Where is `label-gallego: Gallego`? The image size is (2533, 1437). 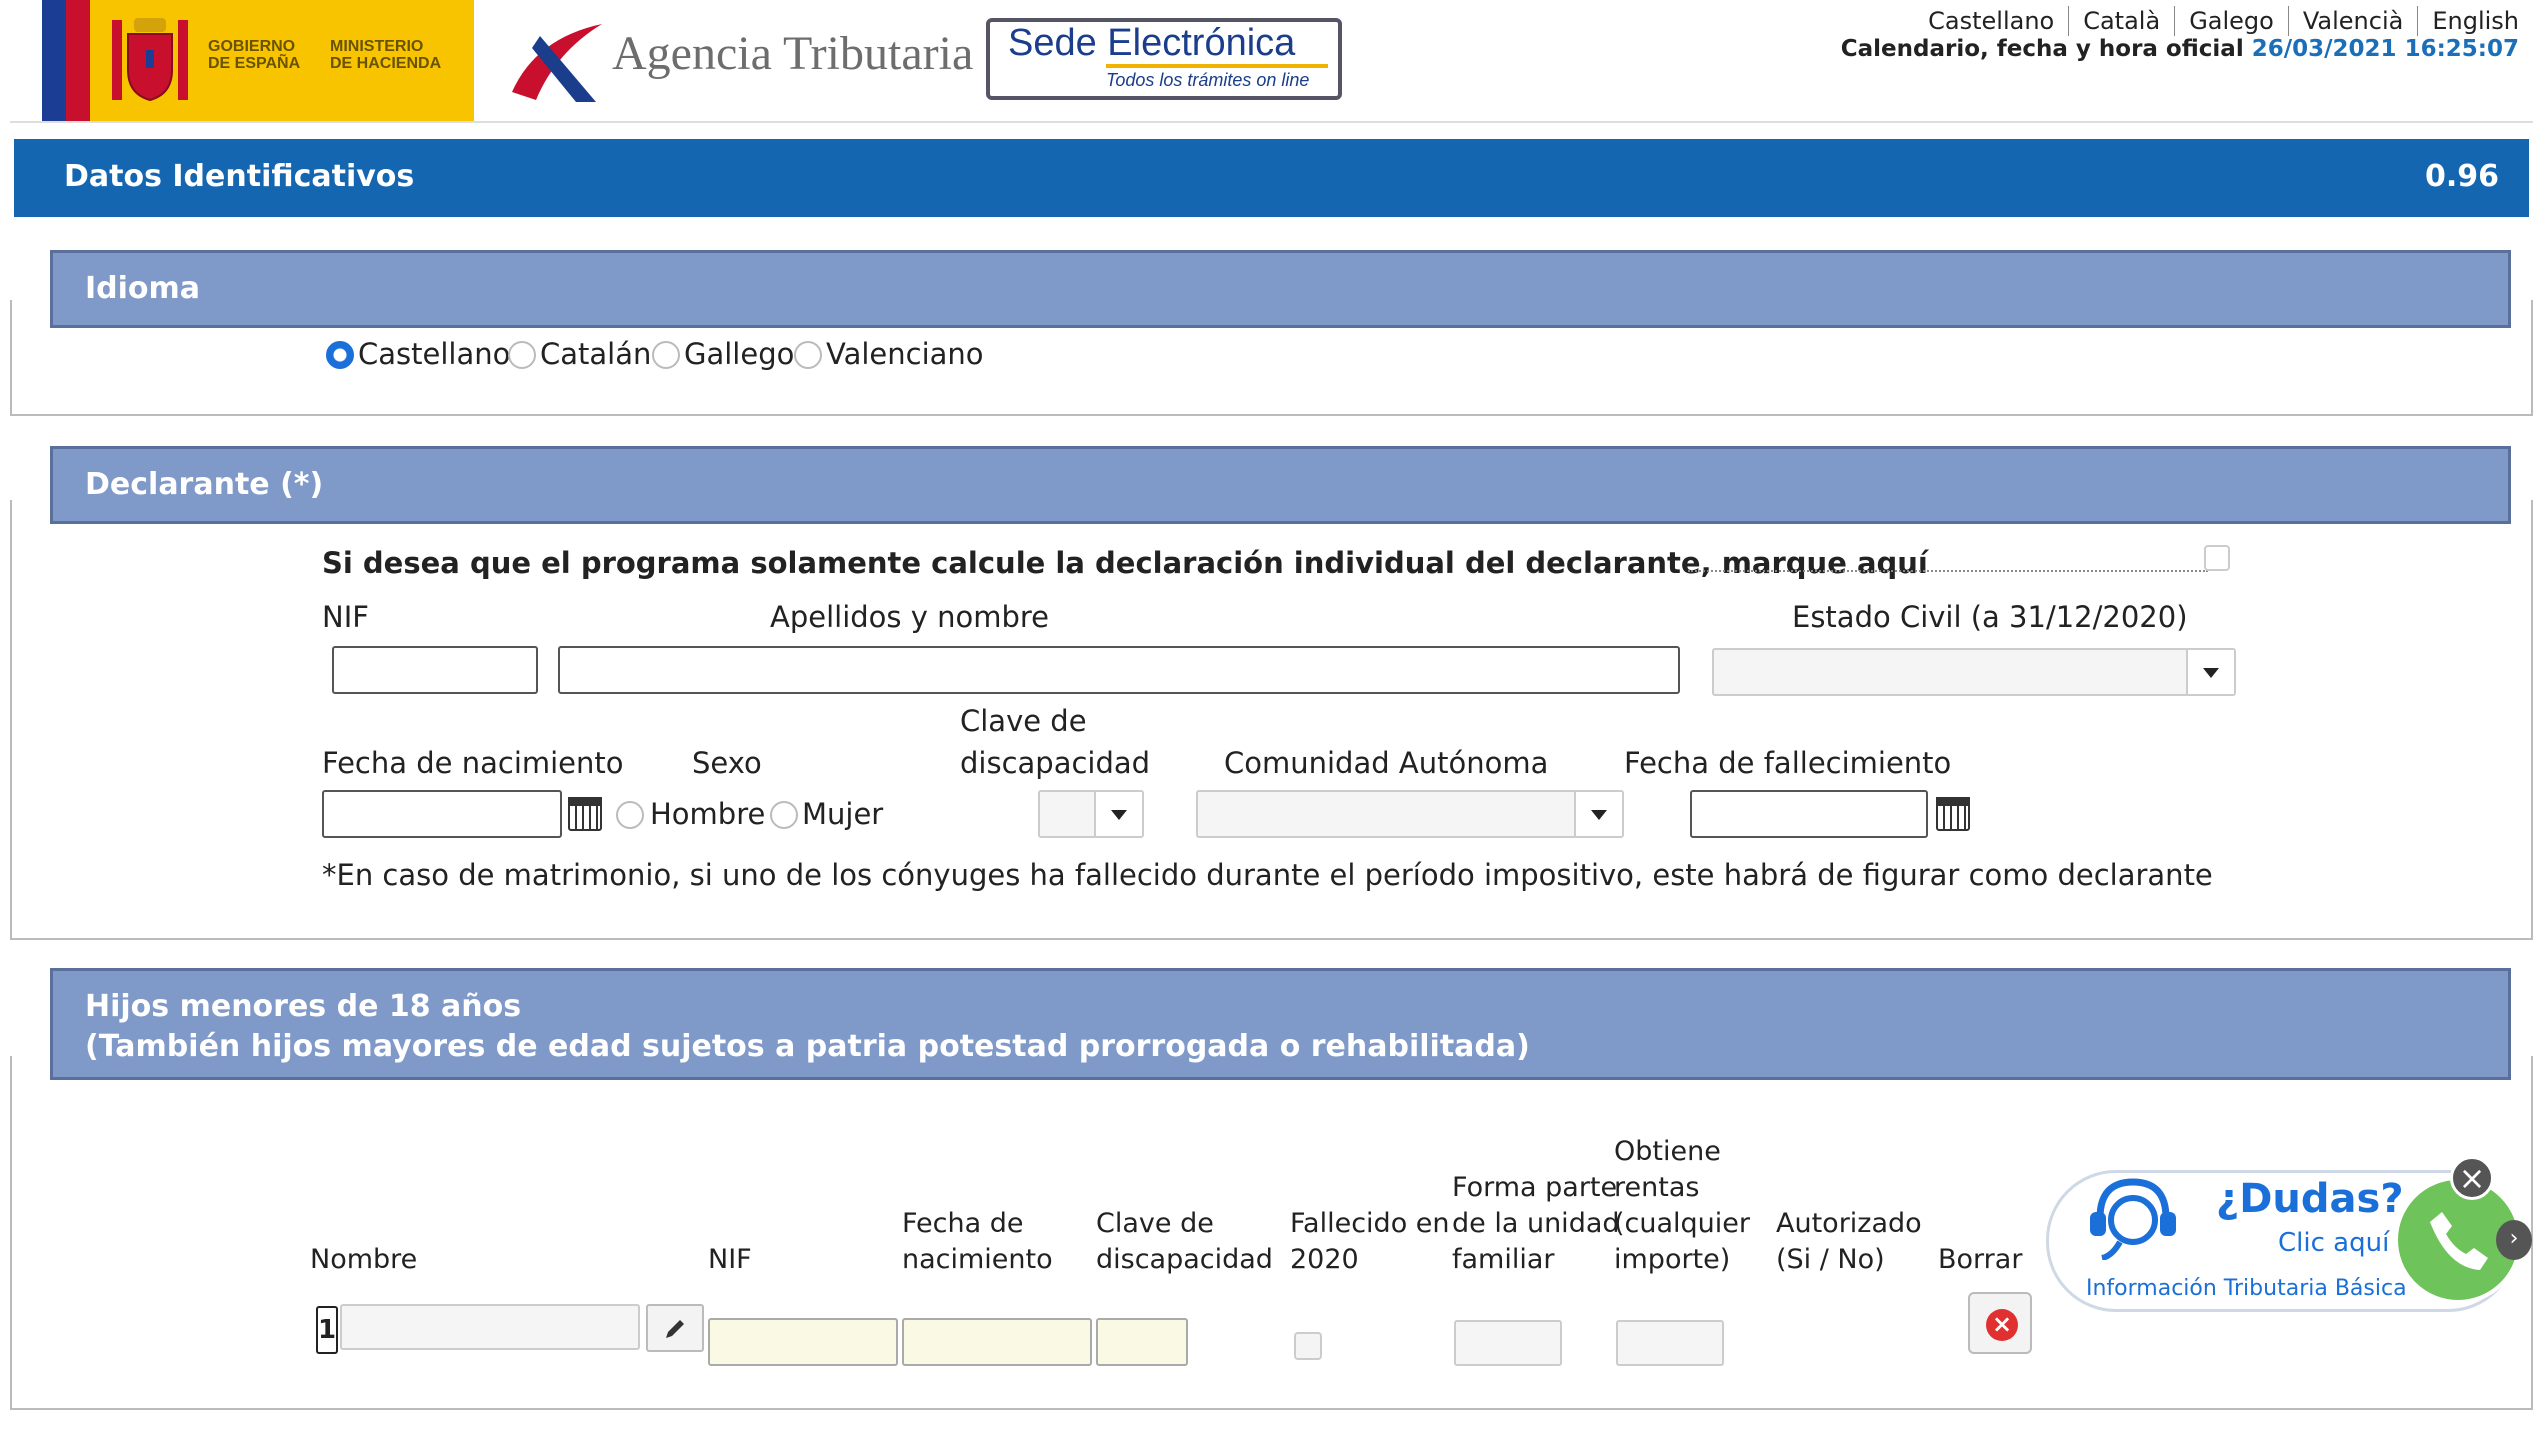 label-gallego: Gallego is located at coordinates (739, 354).